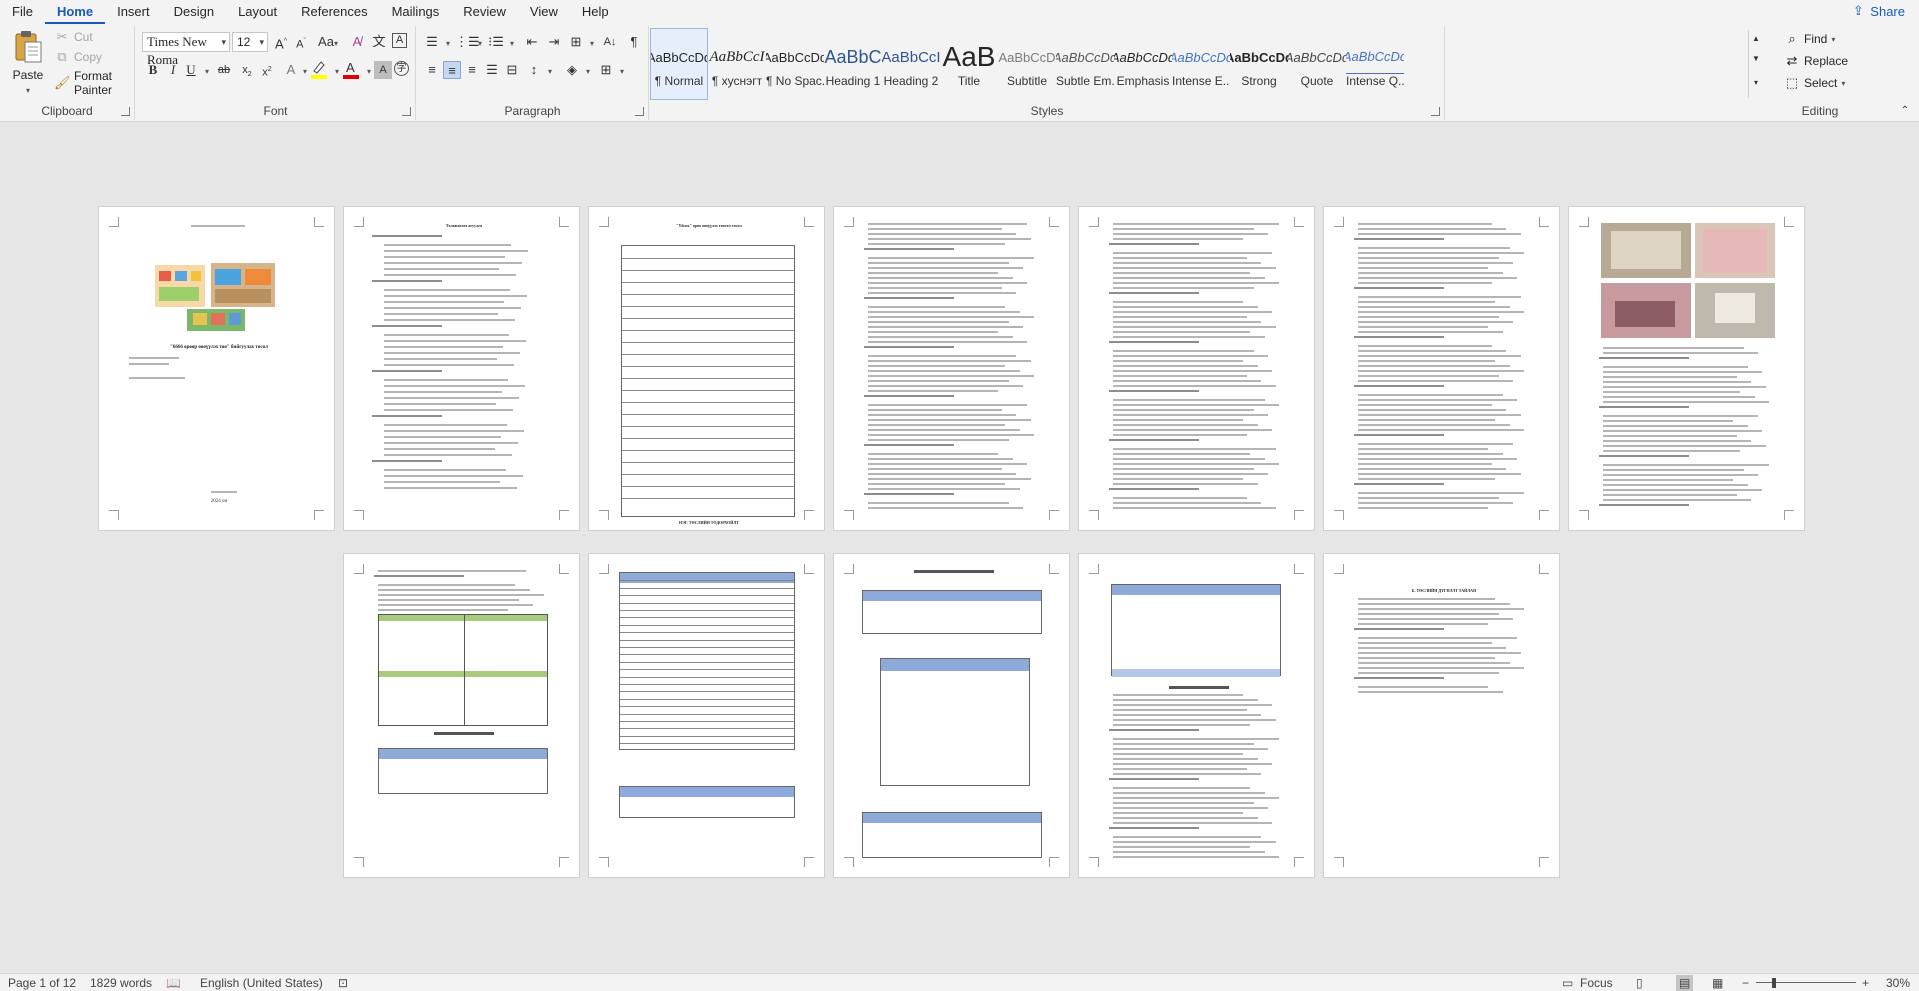 This screenshot has height=991, width=1919. What do you see at coordinates (319, 69) in the screenshot?
I see `highlight-icon` at bounding box center [319, 69].